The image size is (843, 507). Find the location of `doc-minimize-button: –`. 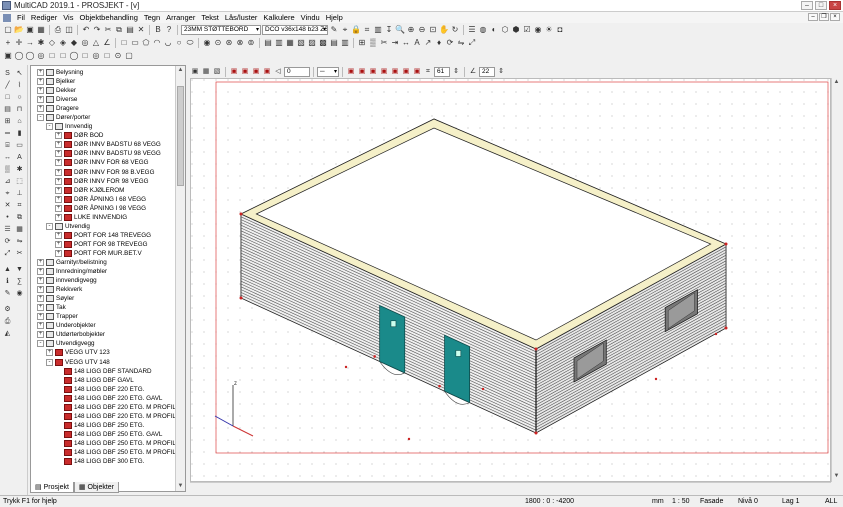

doc-minimize-button: – is located at coordinates (813, 17).